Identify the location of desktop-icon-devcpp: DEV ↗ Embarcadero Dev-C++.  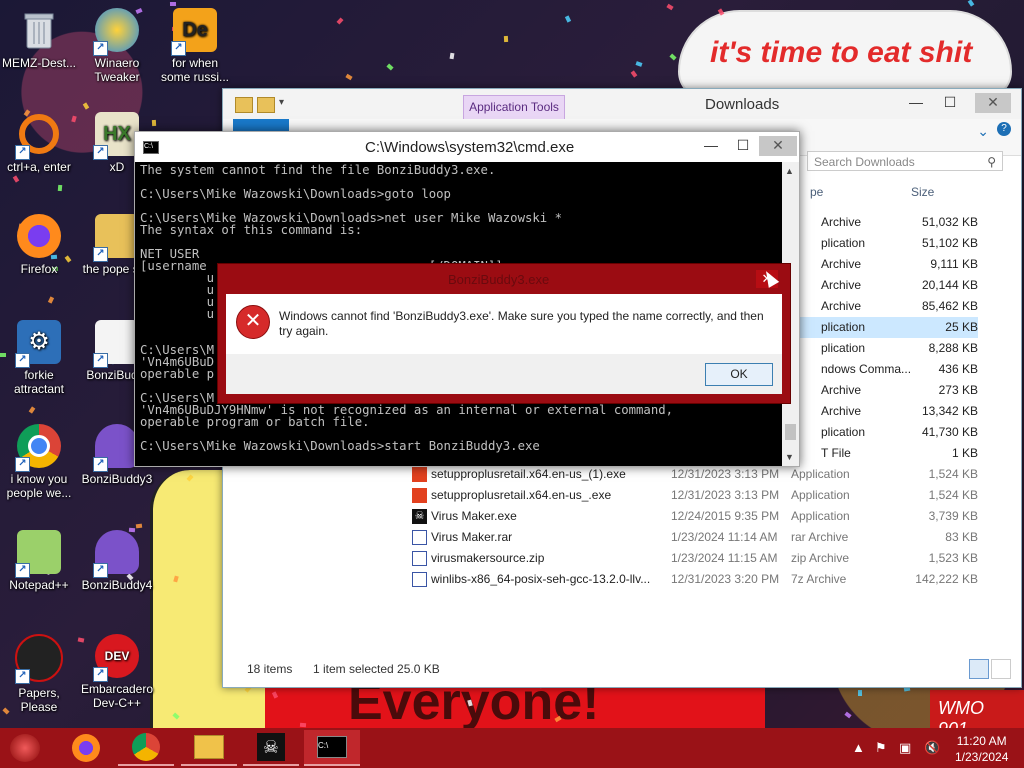
(117, 672).